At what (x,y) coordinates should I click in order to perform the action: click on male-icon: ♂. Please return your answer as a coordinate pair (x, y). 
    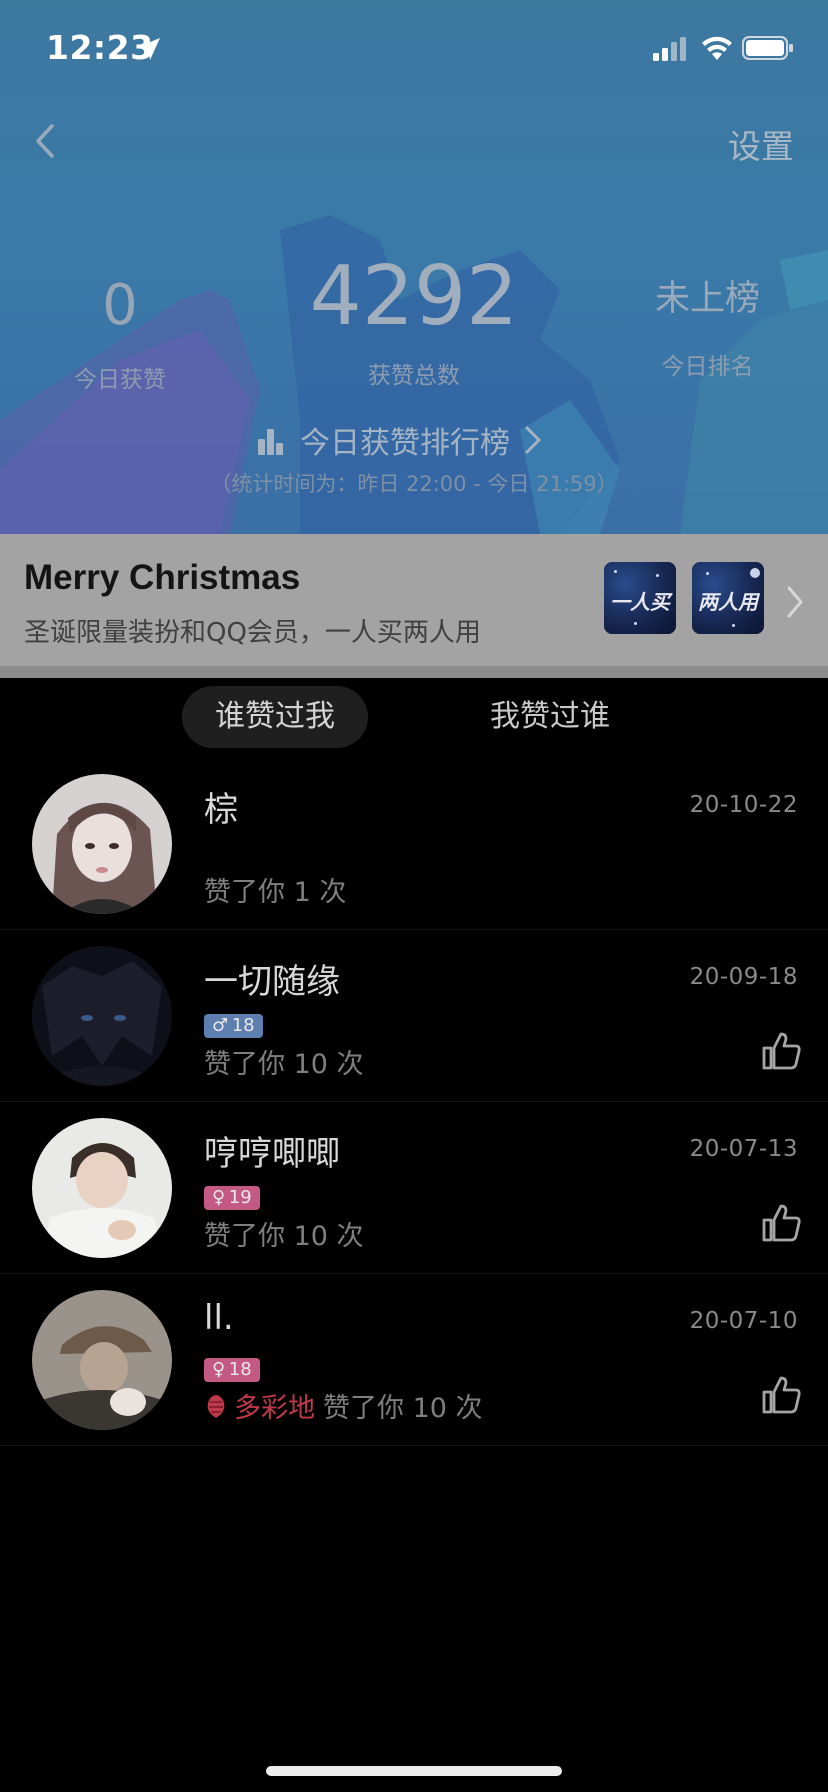
    Looking at the image, I should click on (222, 1025).